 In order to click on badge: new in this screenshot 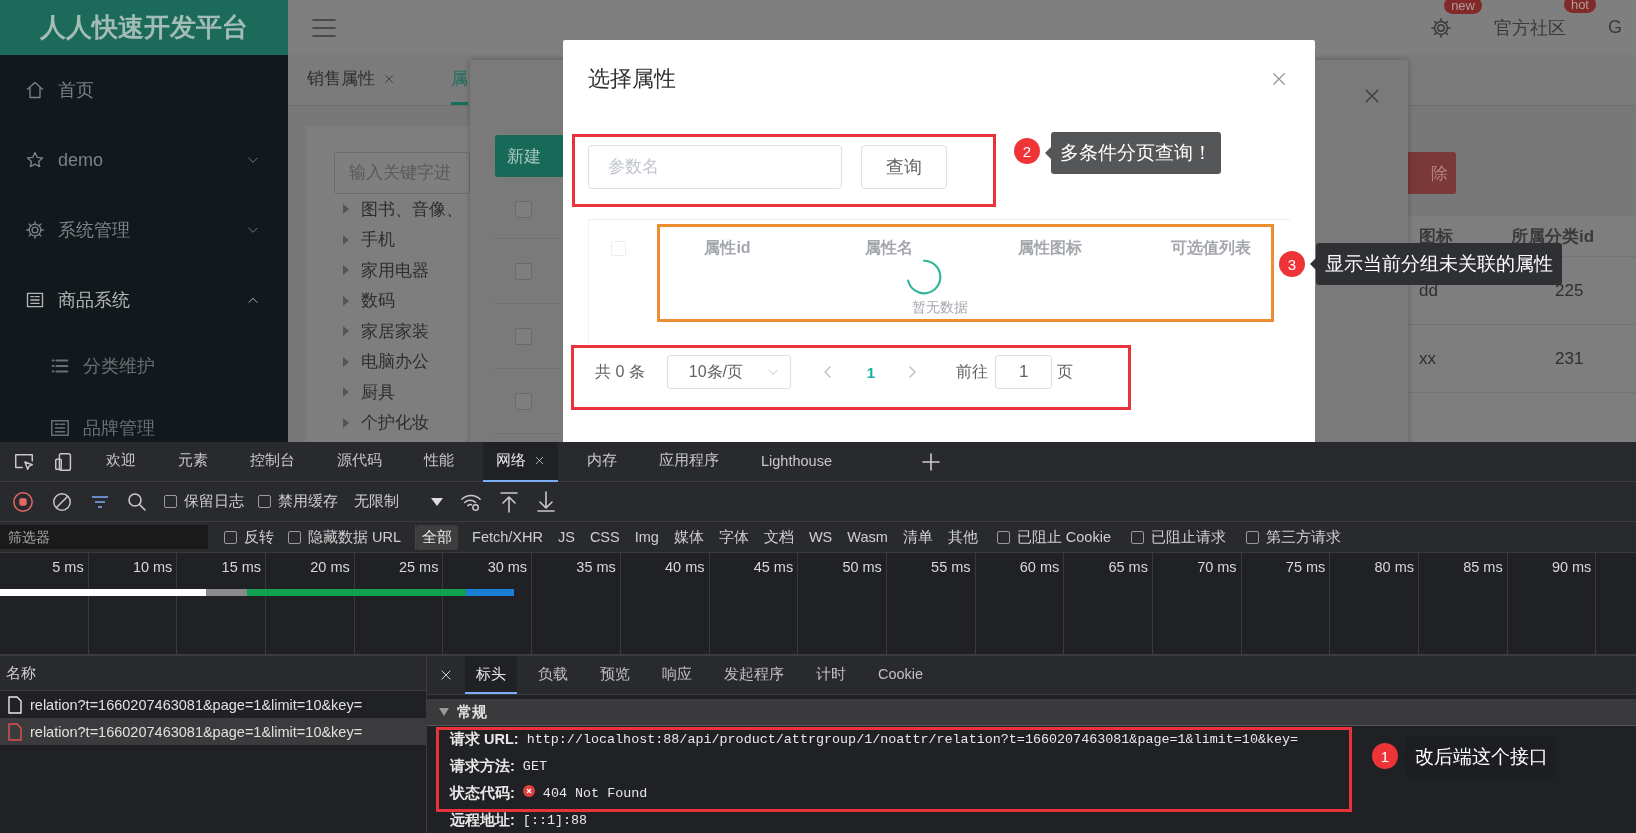, I will do `click(1463, 7)`.